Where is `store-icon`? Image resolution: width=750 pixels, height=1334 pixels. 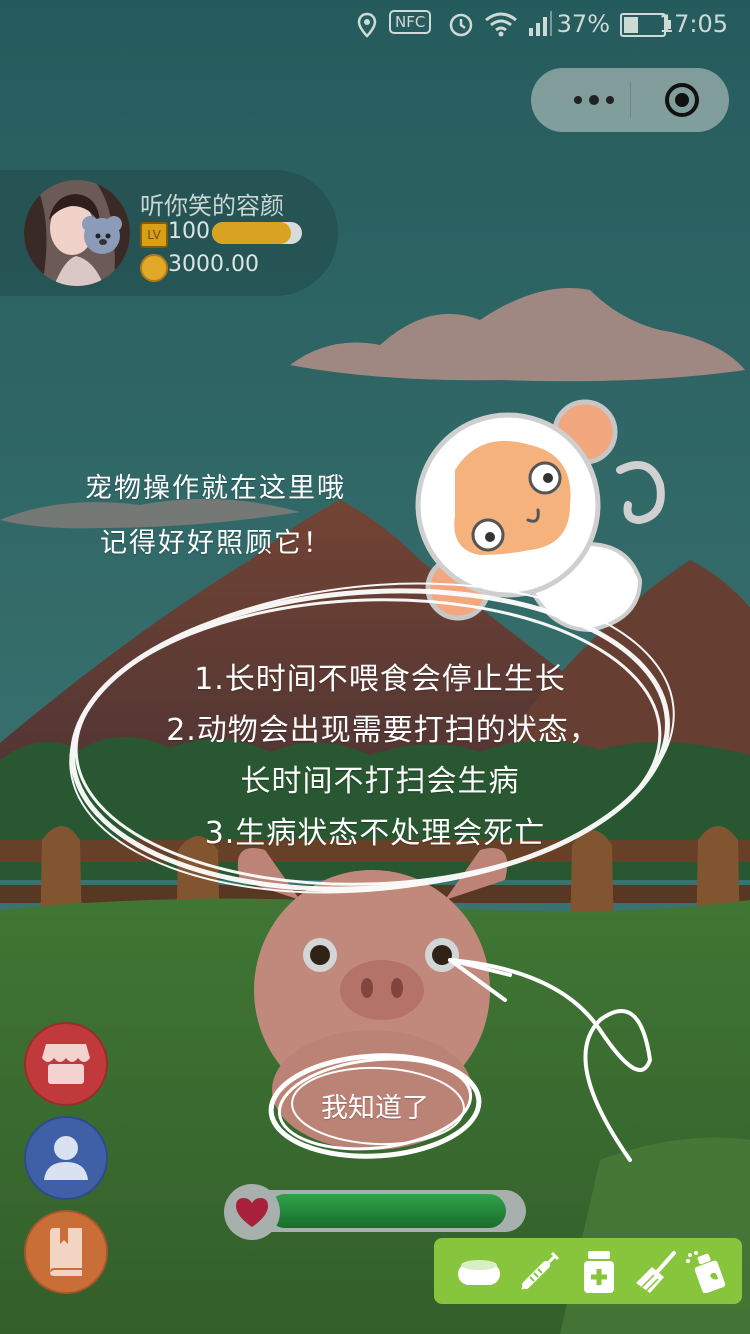 store-icon is located at coordinates (66, 1064).